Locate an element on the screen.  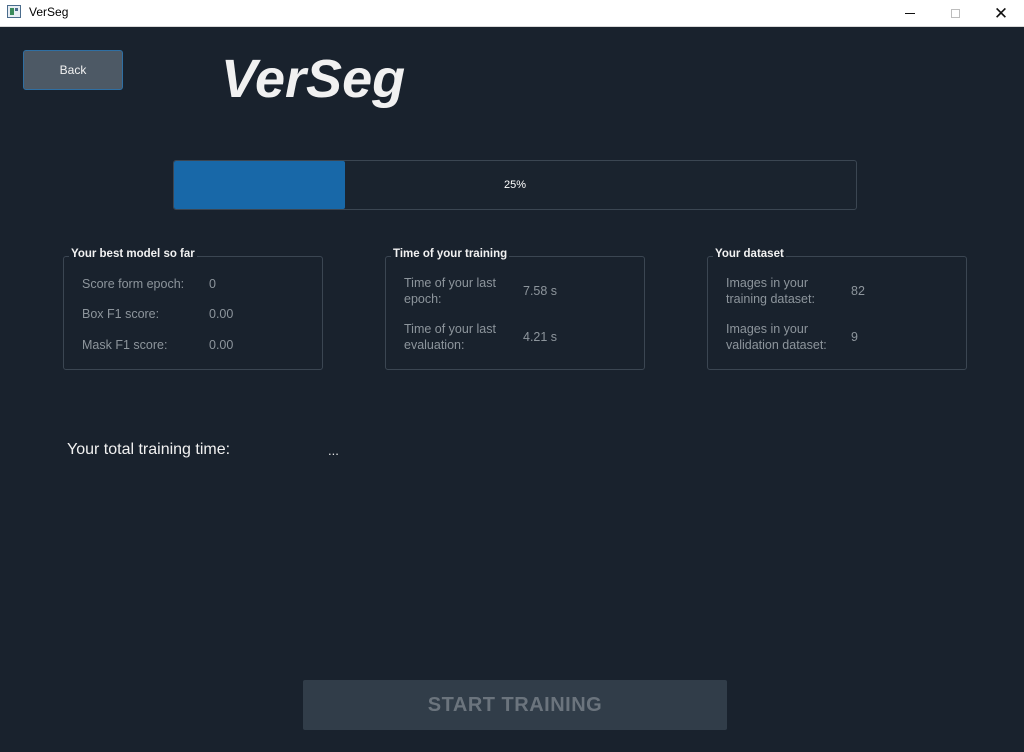
progress-text: 25% is located at coordinates (515, 185).